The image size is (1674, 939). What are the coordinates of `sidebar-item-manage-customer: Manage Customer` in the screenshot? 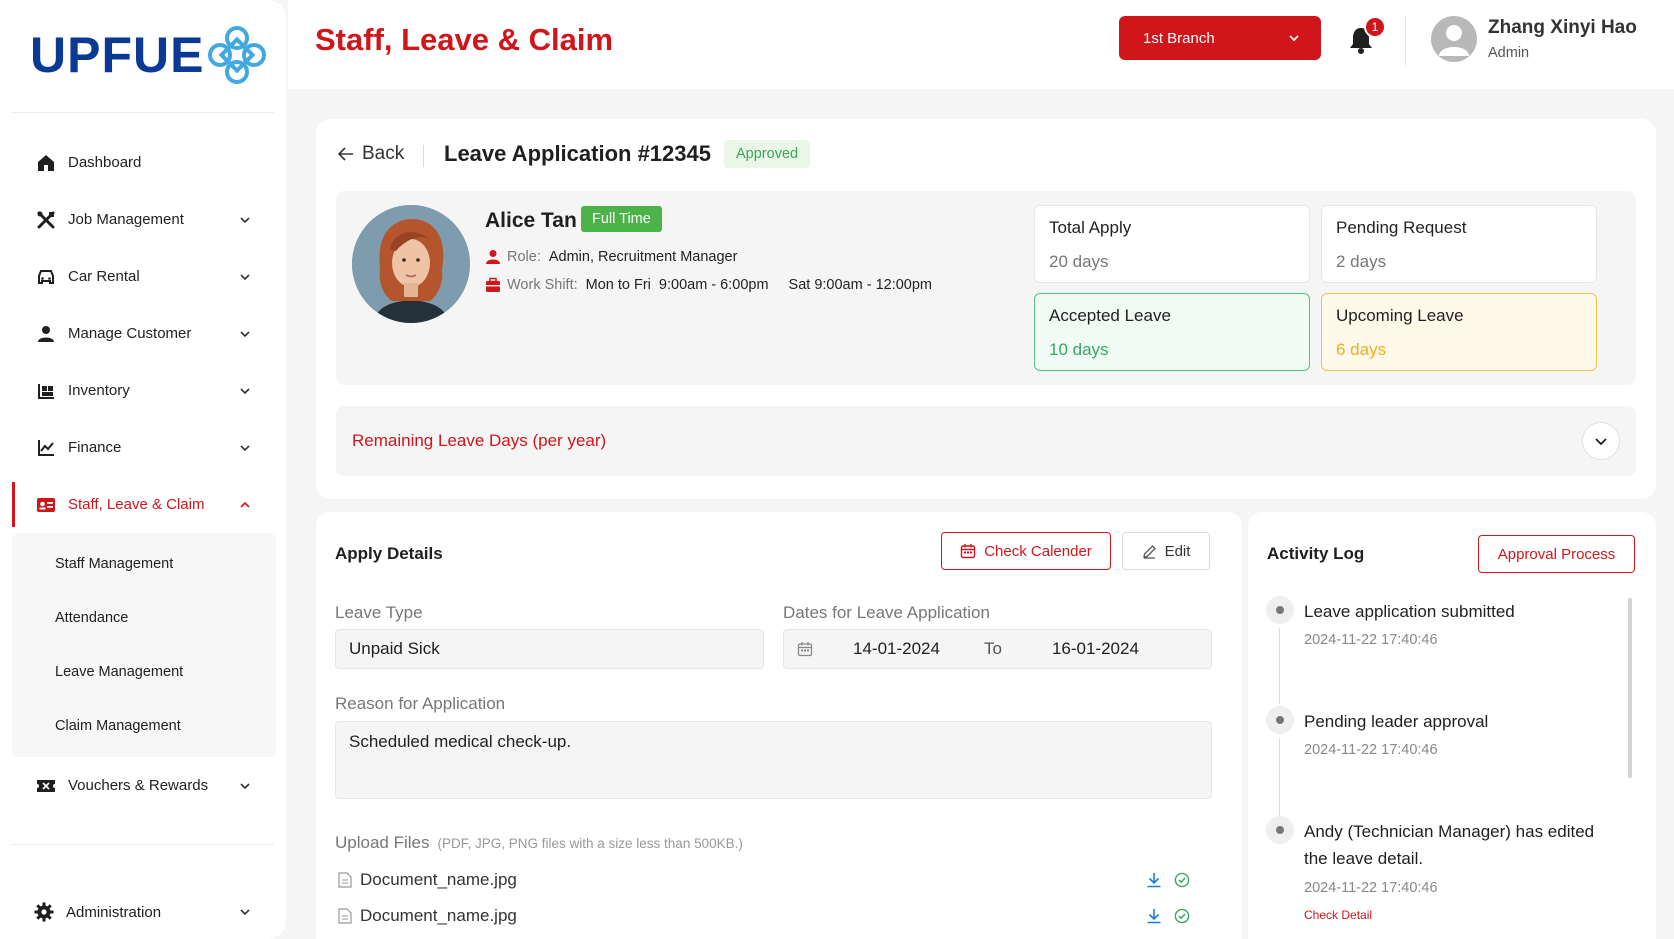 It's located at (144, 333).